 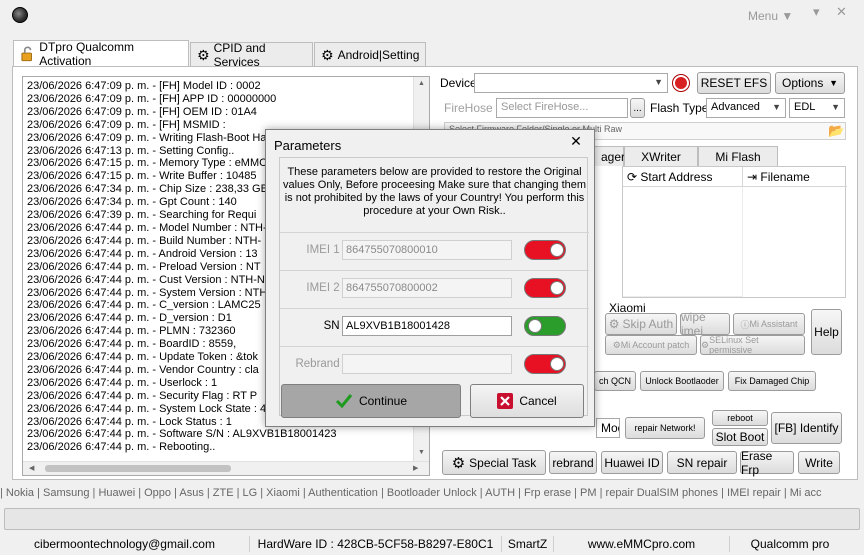 What do you see at coordinates (683, 177) in the screenshot?
I see `start-address-header: ⟳ Start Address` at bounding box center [683, 177].